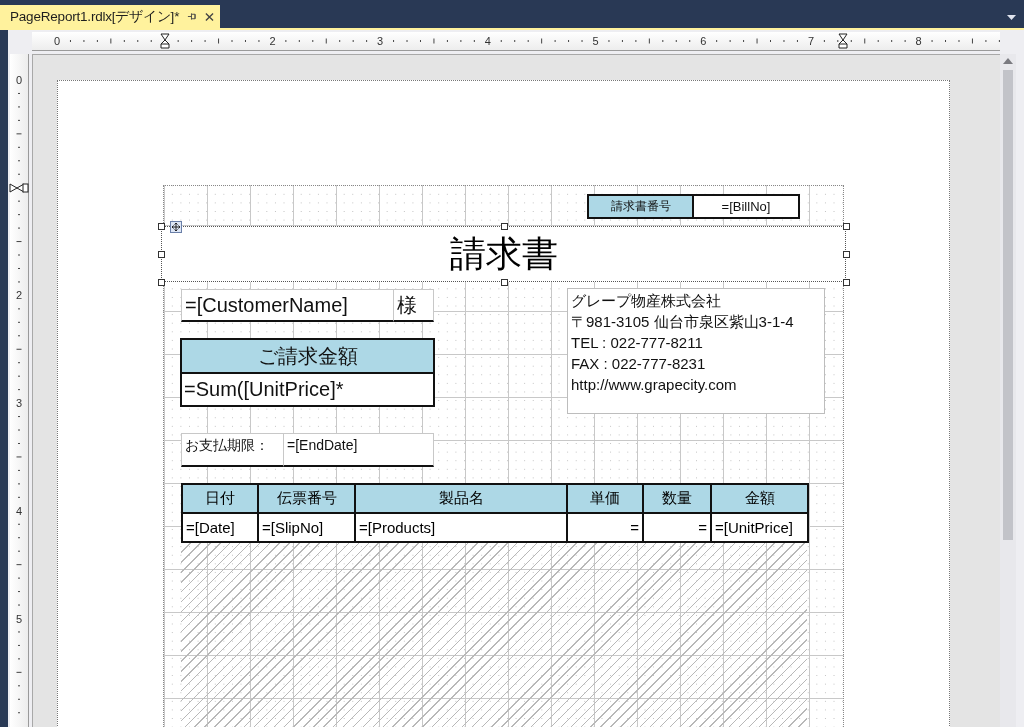  I want to click on table-cell: =[Products], so click(461, 527).